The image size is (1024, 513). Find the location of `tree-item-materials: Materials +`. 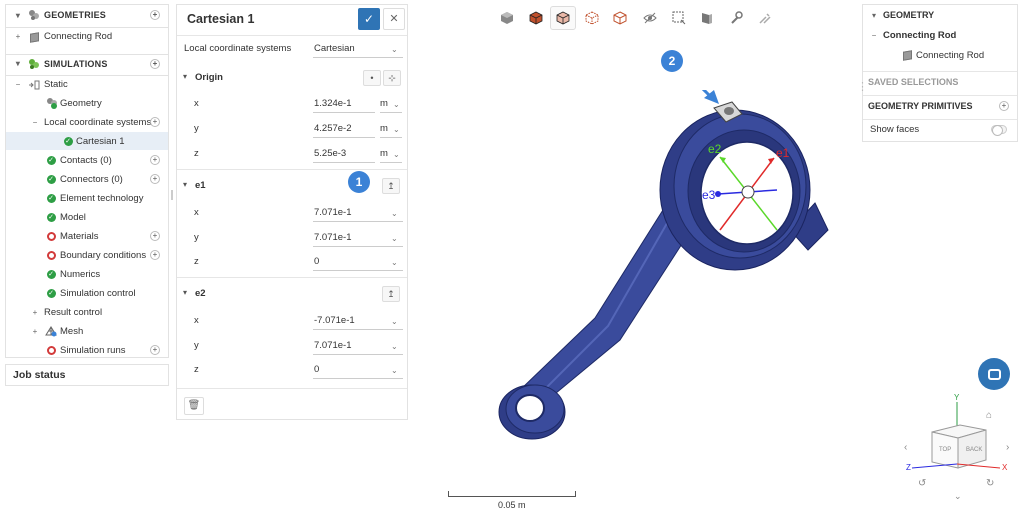

tree-item-materials: Materials + is located at coordinates (87, 236).